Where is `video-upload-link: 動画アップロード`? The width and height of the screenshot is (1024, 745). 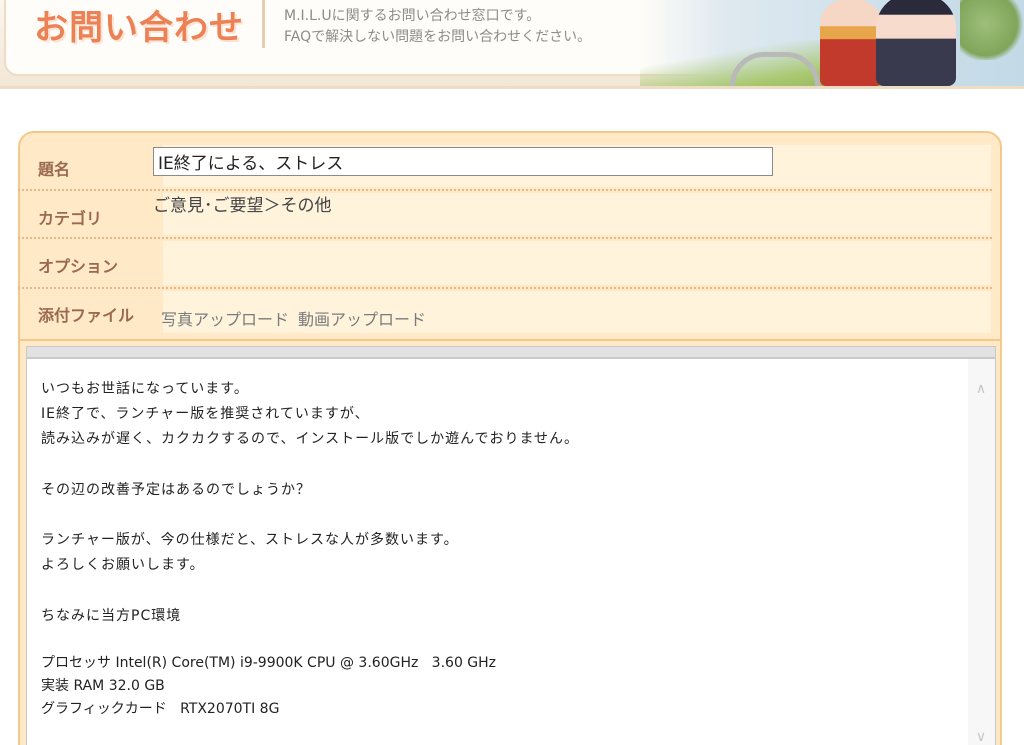 video-upload-link: 動画アップロード is located at coordinates (362, 318).